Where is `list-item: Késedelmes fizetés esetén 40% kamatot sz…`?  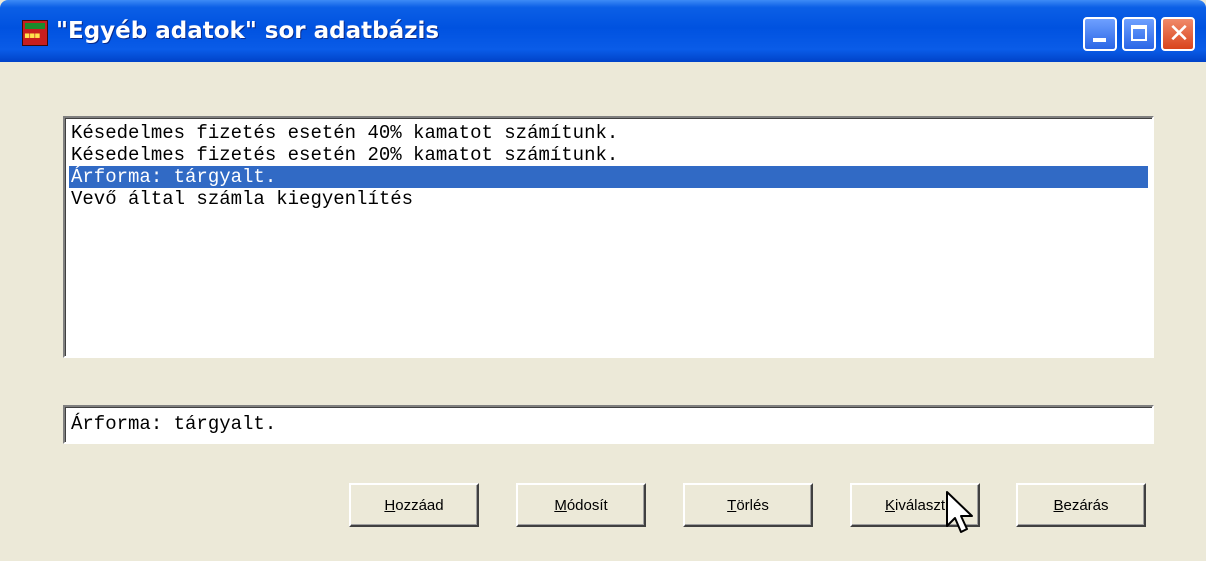 list-item: Késedelmes fizetés esetén 40% kamatot sz… is located at coordinates (608, 133).